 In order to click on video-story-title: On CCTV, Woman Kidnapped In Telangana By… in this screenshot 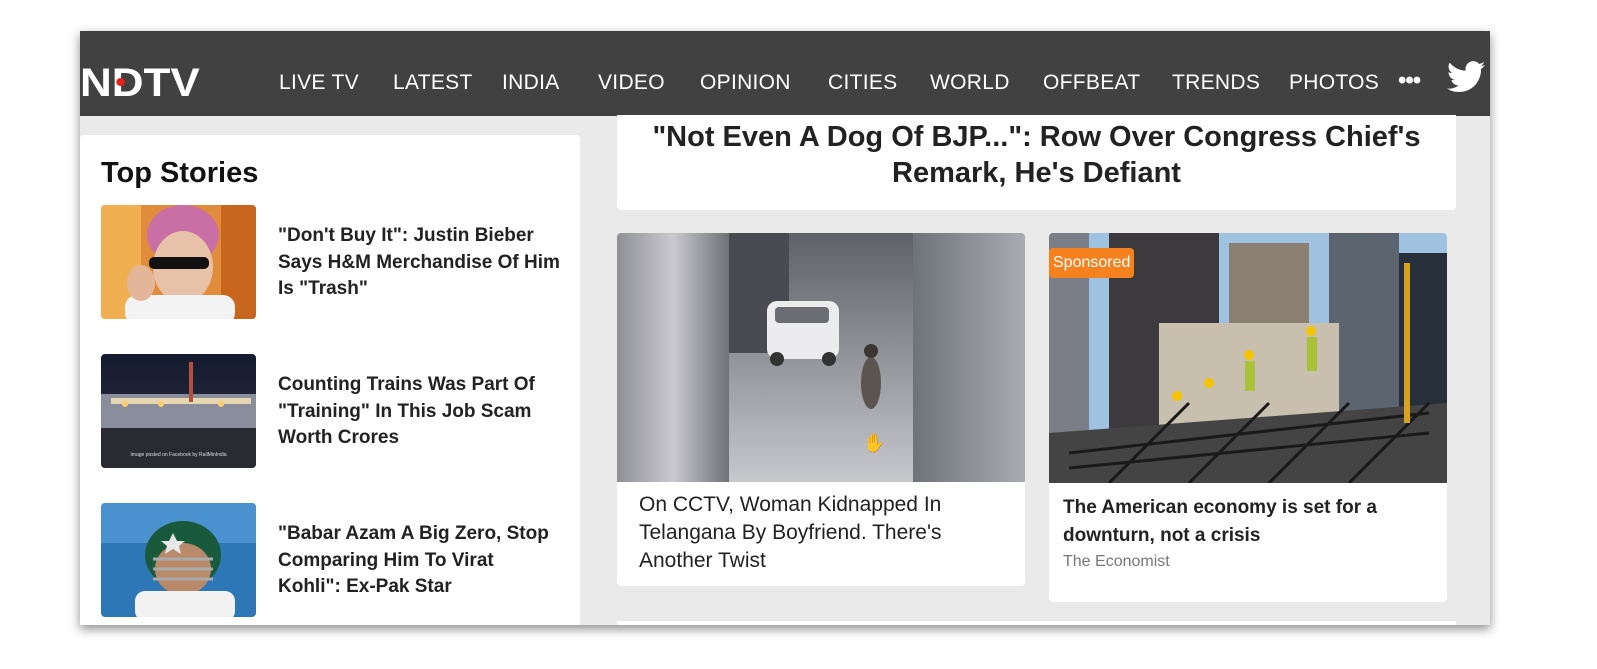, I will do `click(824, 533)`.